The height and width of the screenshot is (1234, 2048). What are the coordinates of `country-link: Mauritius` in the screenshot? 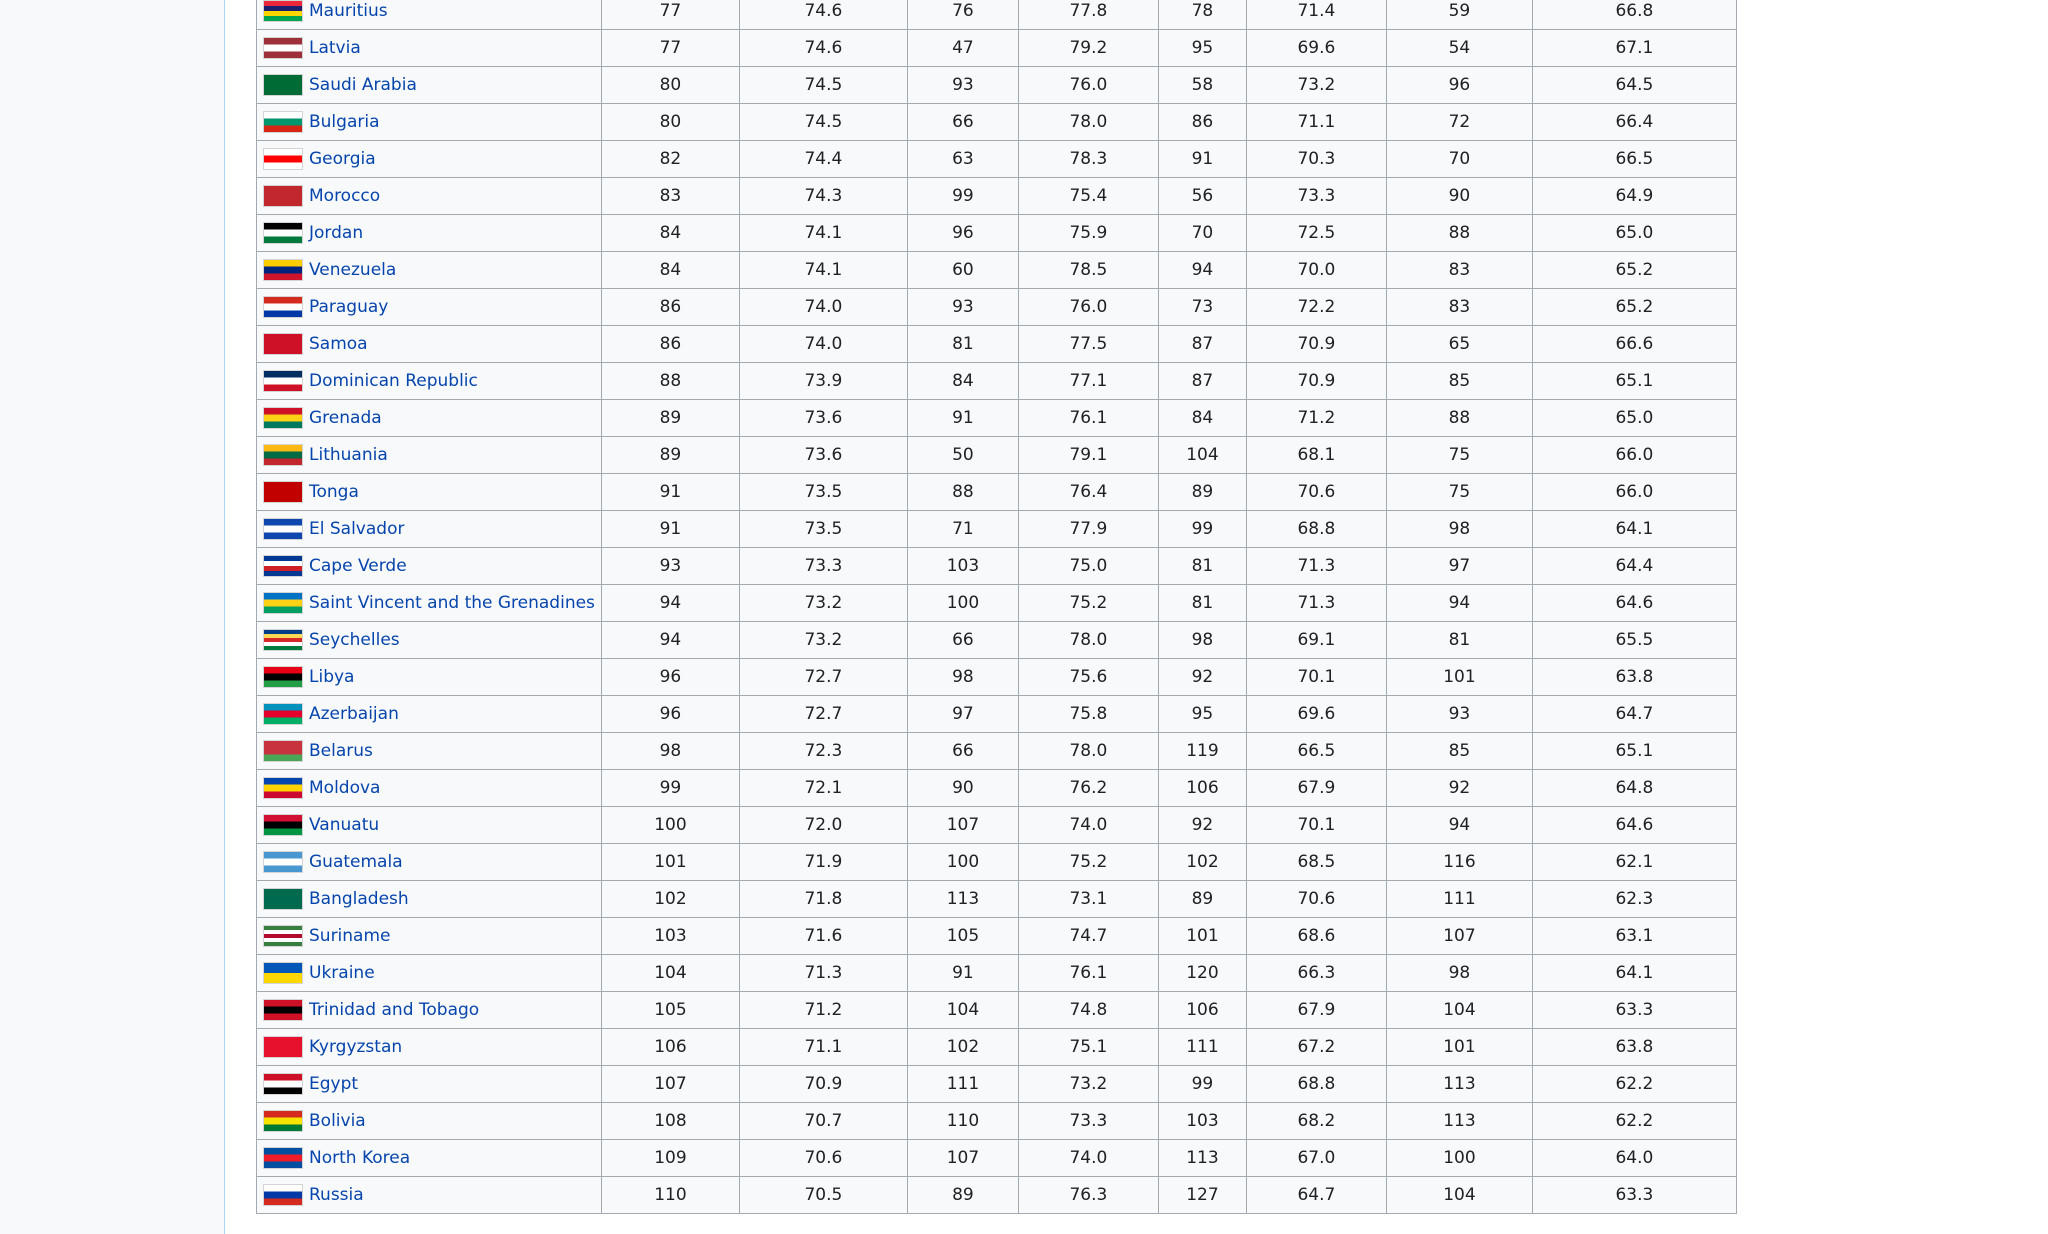 It's located at (348, 11).